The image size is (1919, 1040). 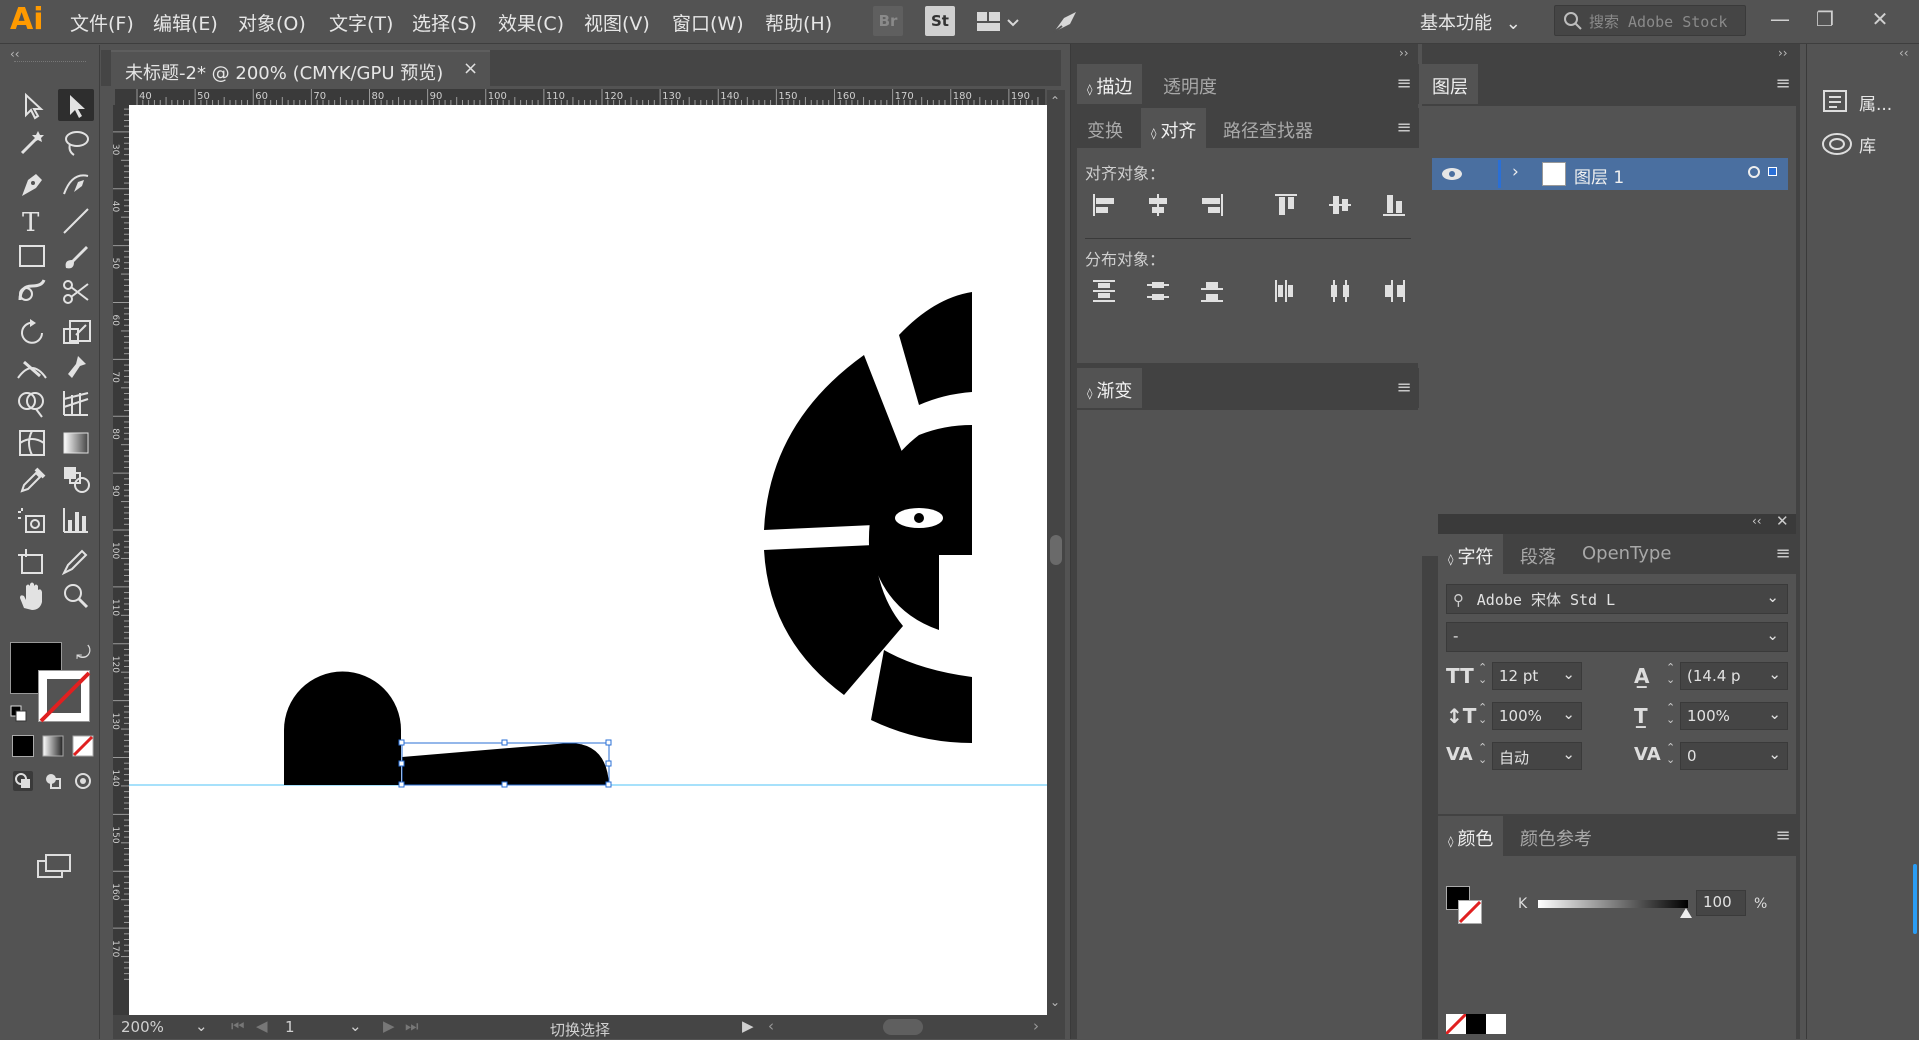 I want to click on width-tool-icon, so click(x=32, y=368).